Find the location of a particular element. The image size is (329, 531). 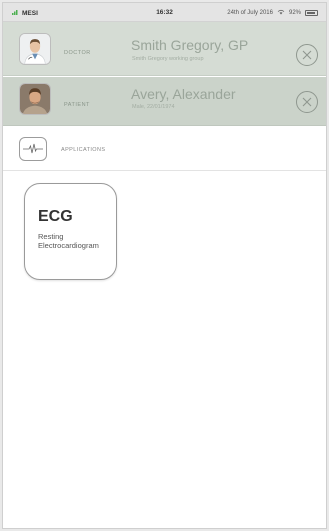

patient-details: Male, 22/01/1974 is located at coordinates (153, 107).